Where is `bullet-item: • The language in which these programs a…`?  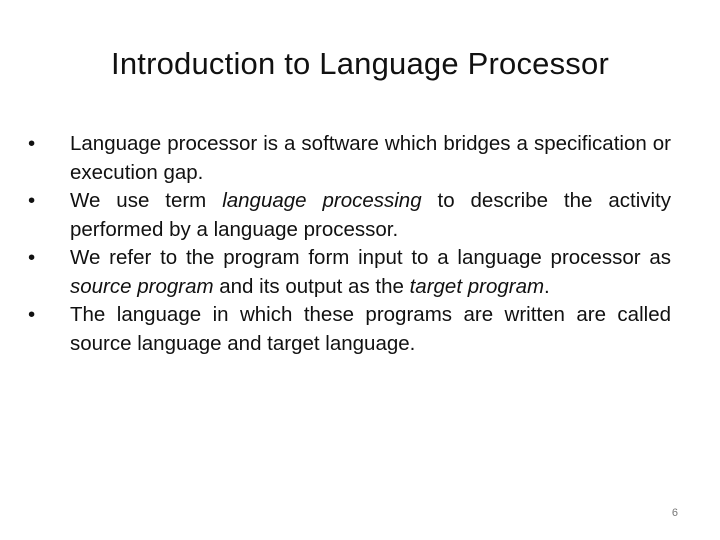 bullet-item: • The language in which these programs a… is located at coordinates (349, 329).